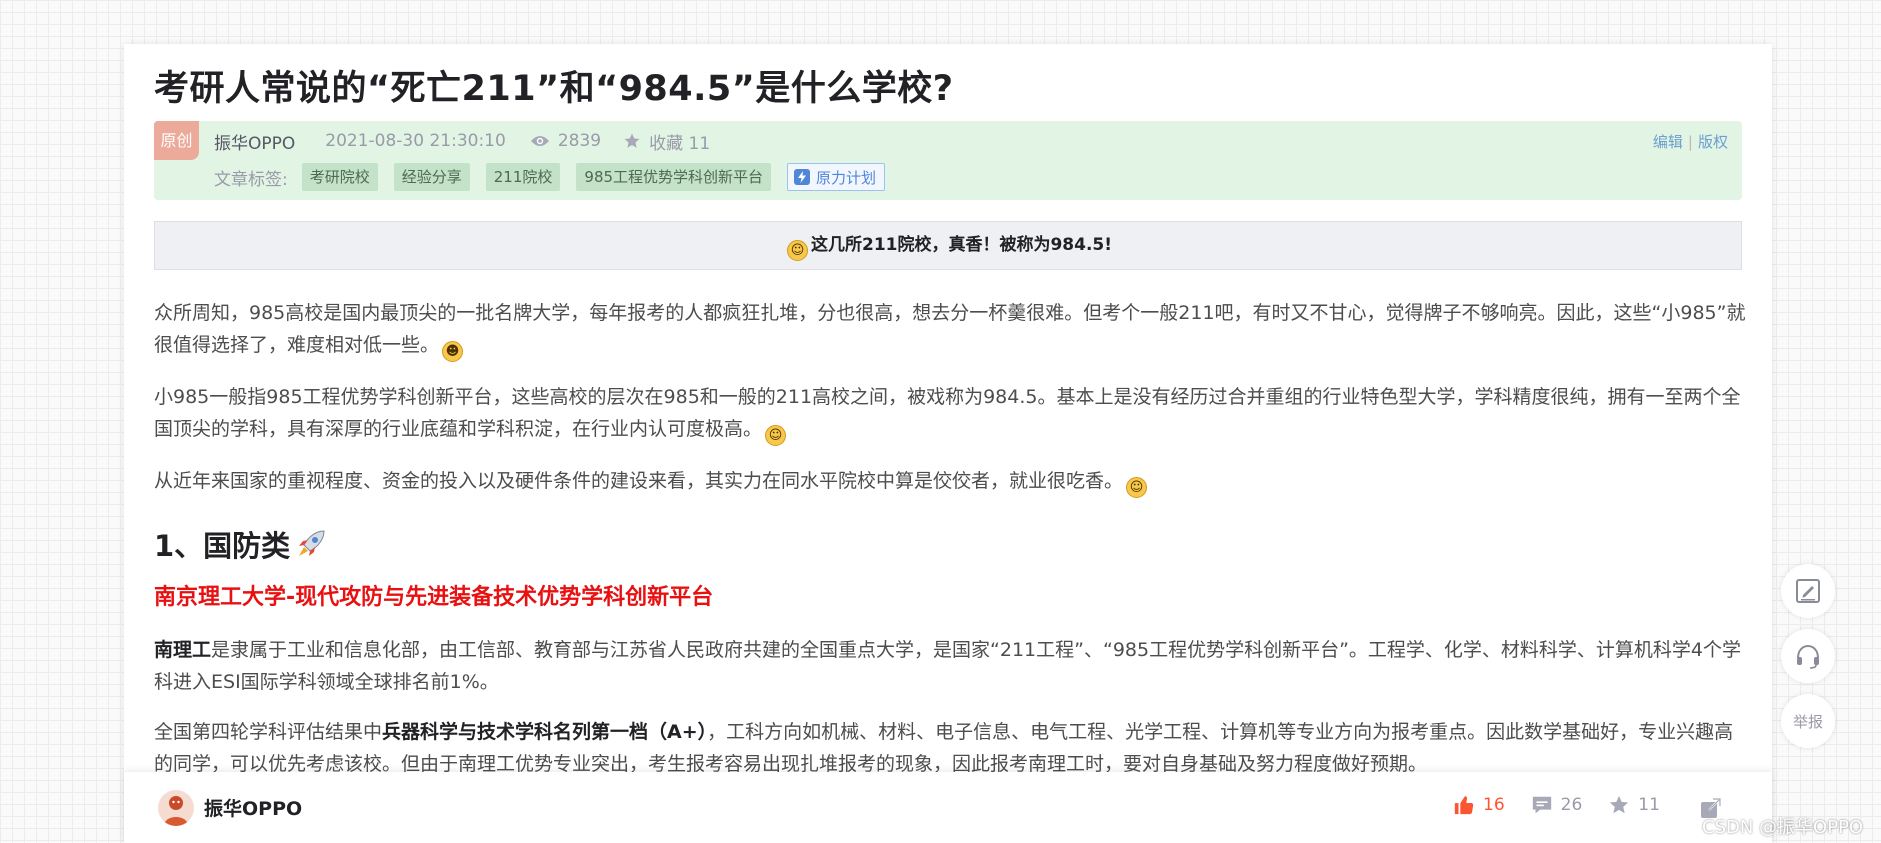  I want to click on thumb-up-icon, so click(1464, 805).